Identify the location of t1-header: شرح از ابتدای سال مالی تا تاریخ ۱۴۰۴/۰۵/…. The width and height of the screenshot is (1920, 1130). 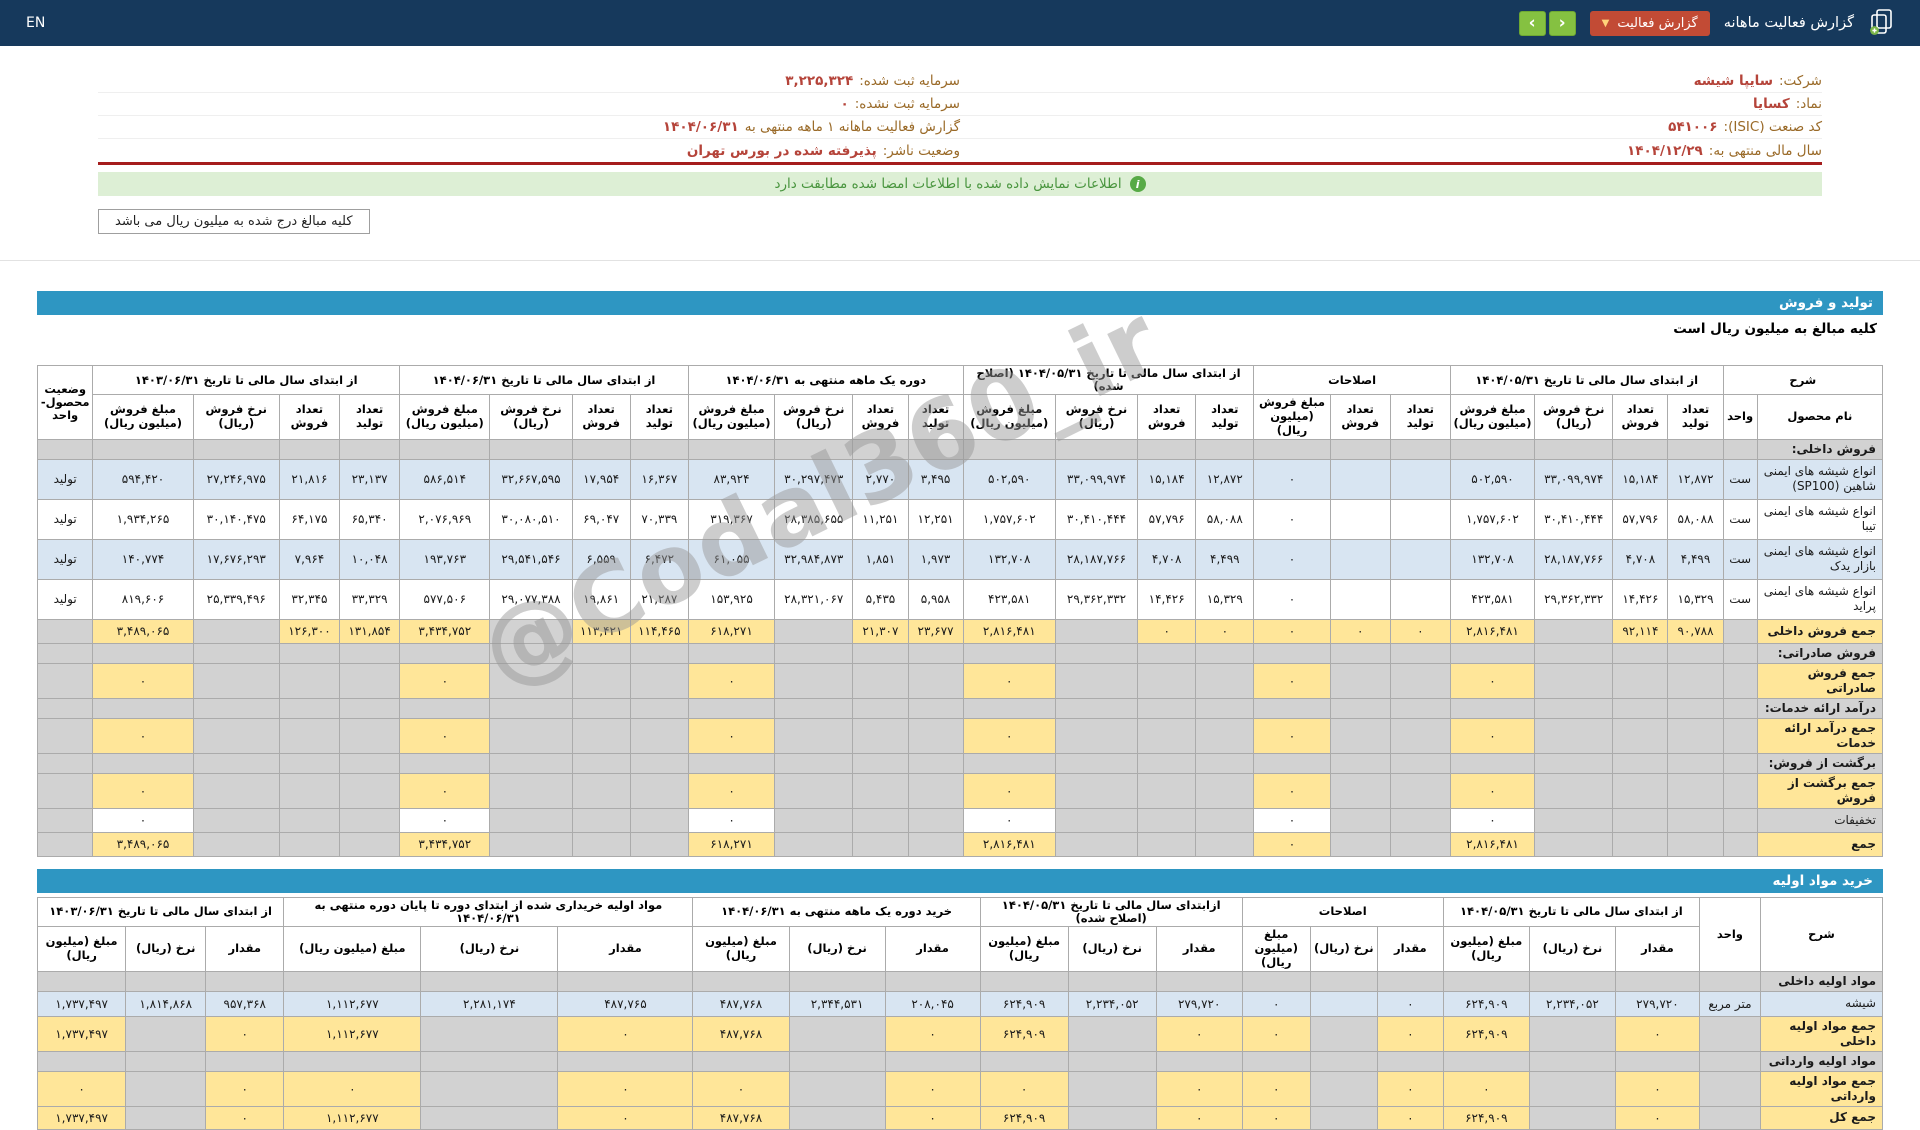
(960, 402).